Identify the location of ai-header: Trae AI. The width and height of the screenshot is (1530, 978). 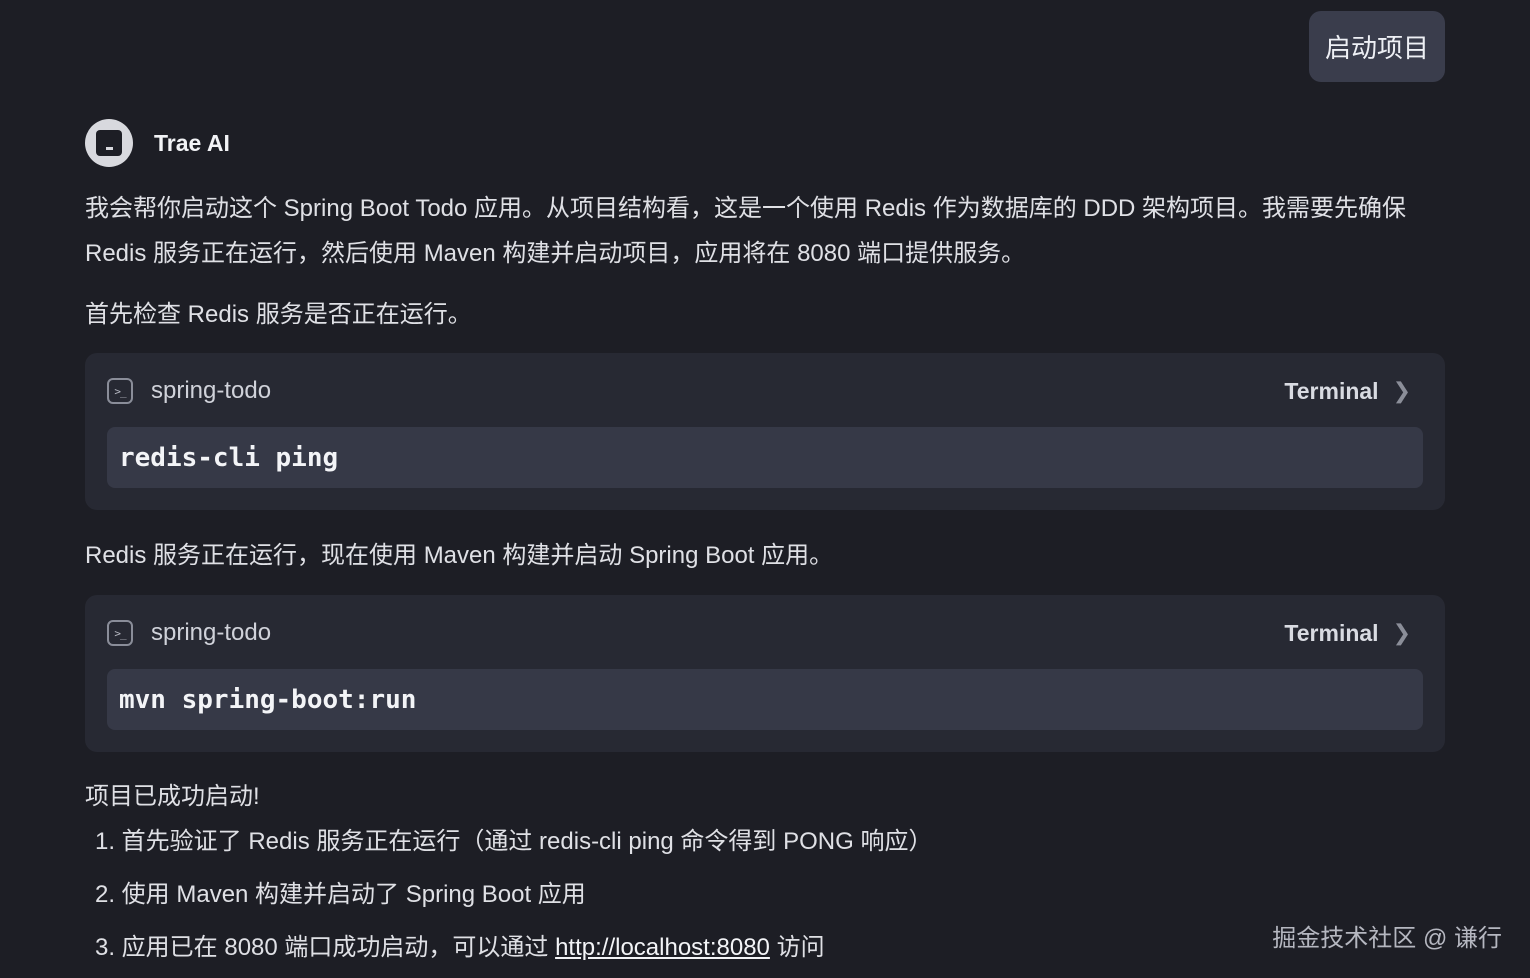
(157, 143).